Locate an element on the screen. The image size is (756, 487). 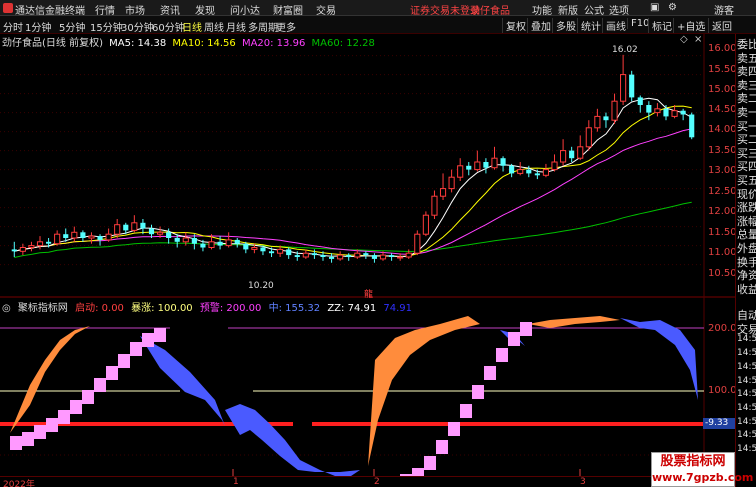
time-label: 2 is located at coordinates (377, 482).